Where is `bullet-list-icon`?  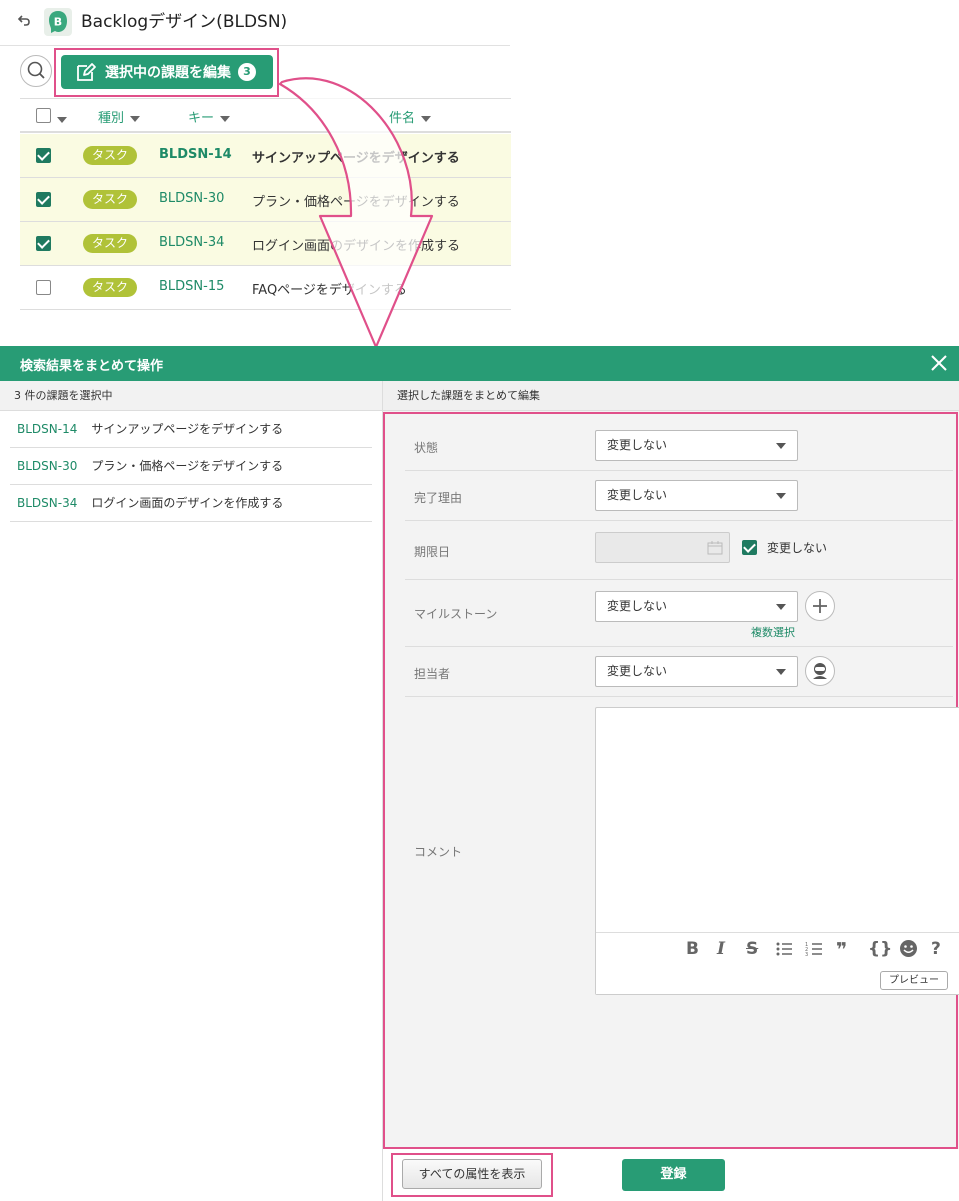
bullet-list-icon is located at coordinates (784, 949).